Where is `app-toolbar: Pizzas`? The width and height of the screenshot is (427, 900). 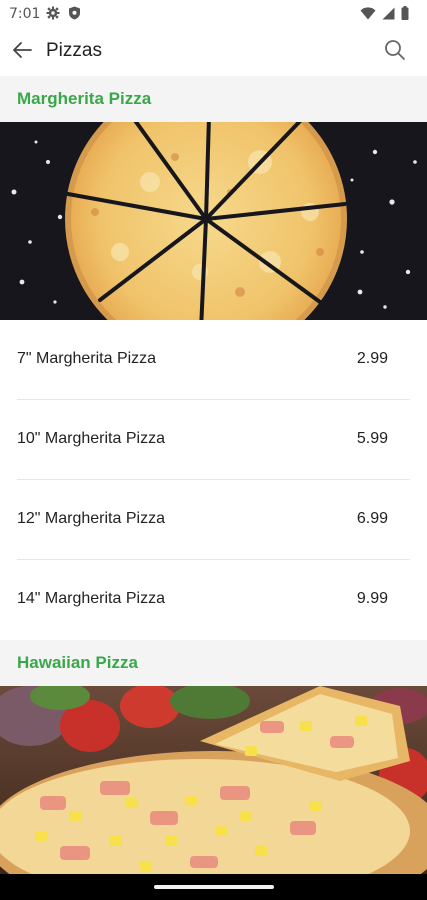
app-toolbar: Pizzas is located at coordinates (213, 52).